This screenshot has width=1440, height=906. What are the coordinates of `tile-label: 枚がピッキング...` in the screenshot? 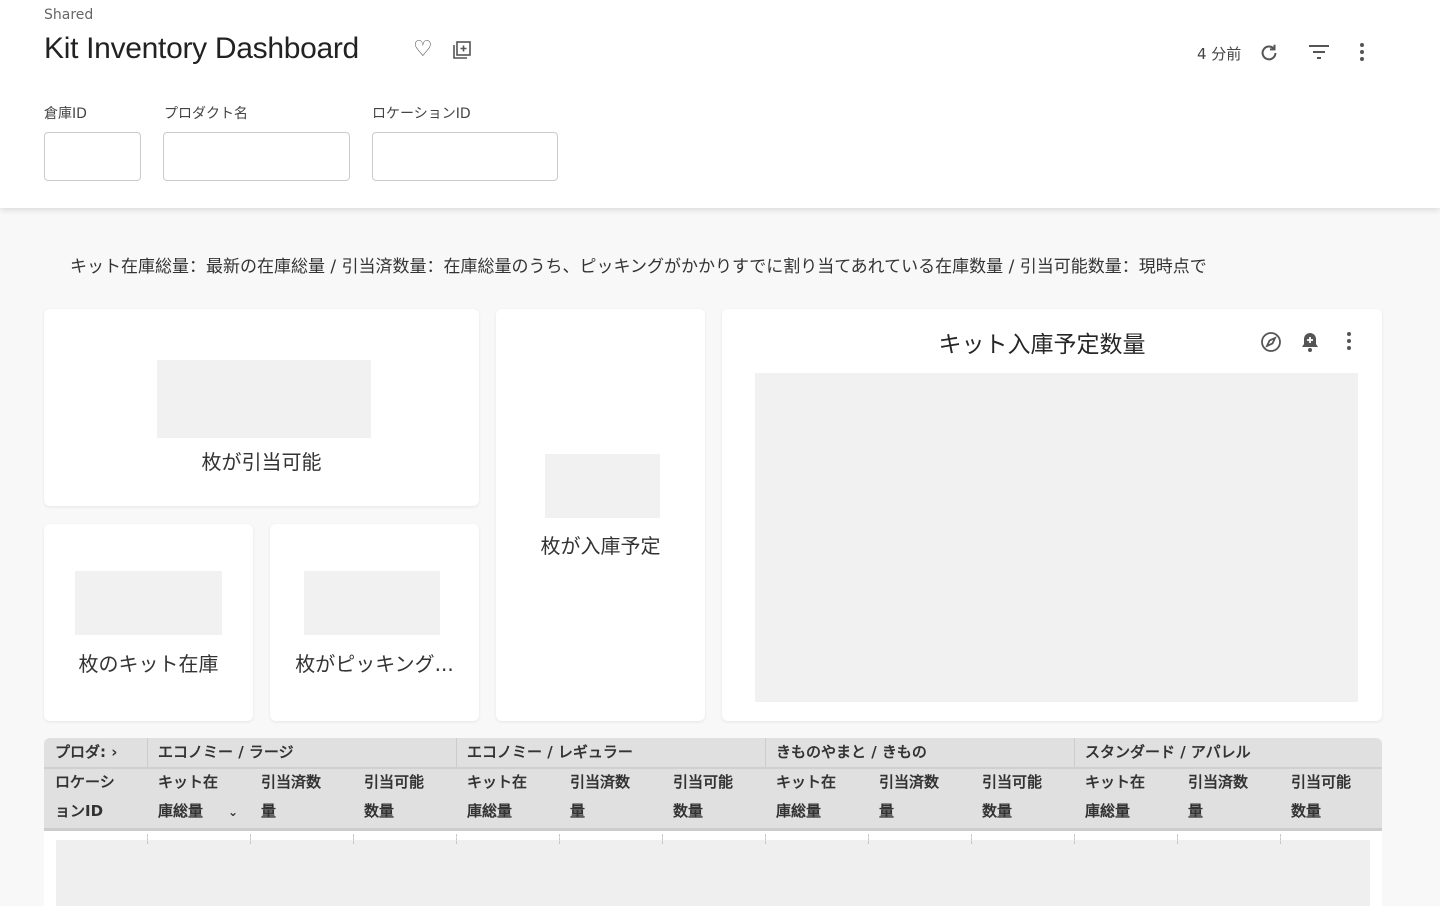 It's located at (374, 664).